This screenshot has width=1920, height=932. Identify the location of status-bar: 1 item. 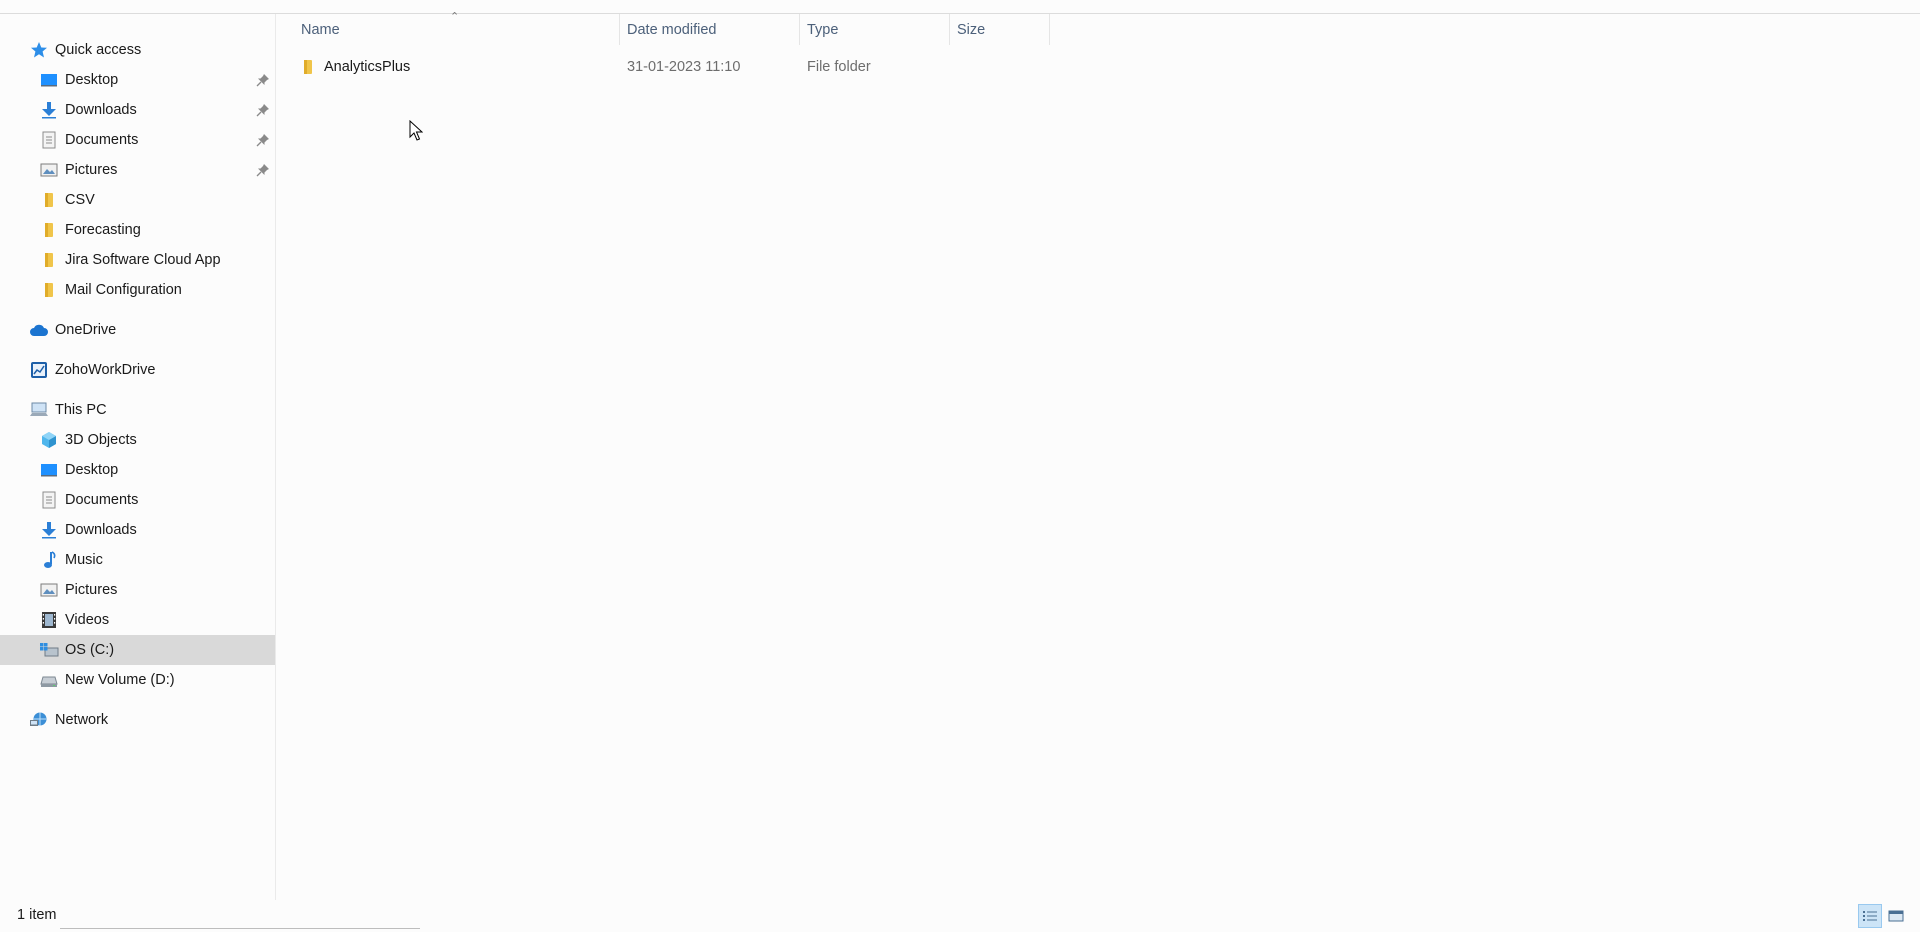
(960, 916).